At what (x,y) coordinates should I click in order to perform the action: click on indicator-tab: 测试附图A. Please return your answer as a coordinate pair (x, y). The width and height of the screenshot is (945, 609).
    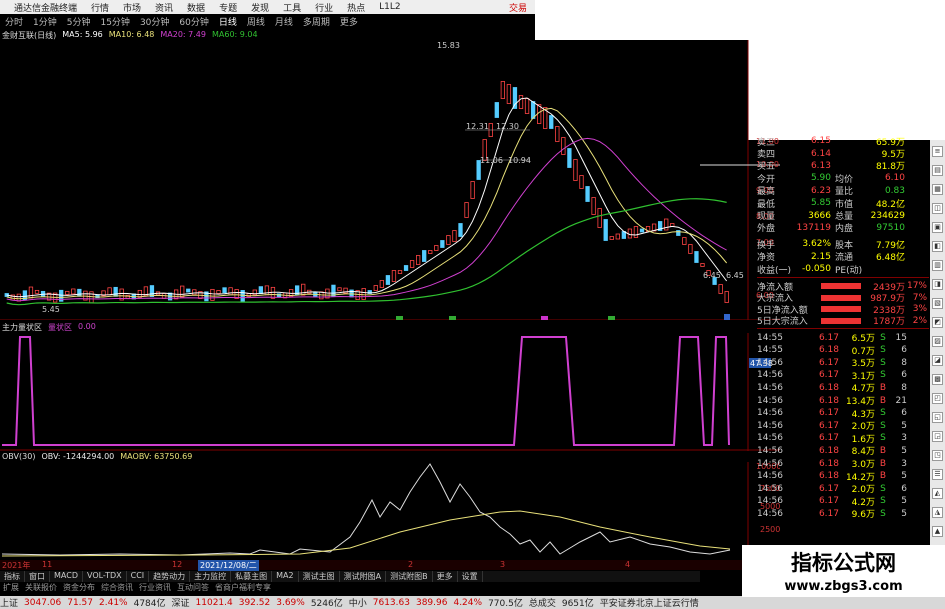
    Looking at the image, I should click on (363, 576).